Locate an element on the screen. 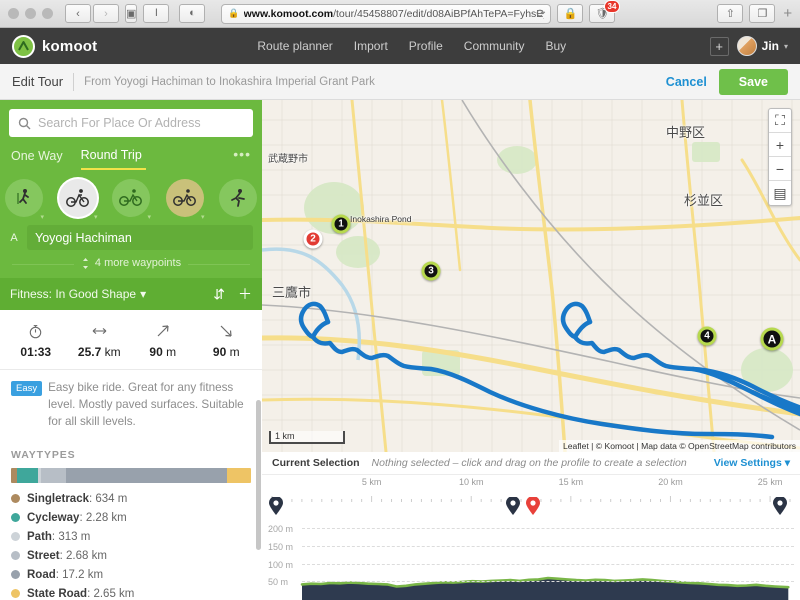 The height and width of the screenshot is (600, 800). more-waypoints-label: 4 more waypoints is located at coordinates (138, 263).